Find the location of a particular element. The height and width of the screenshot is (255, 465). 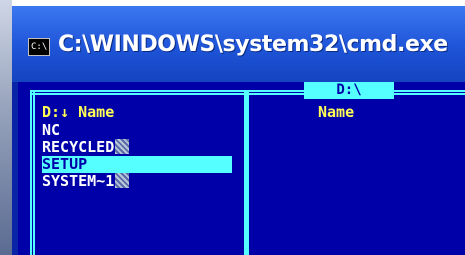

file-name: SETUP is located at coordinates (65, 164).